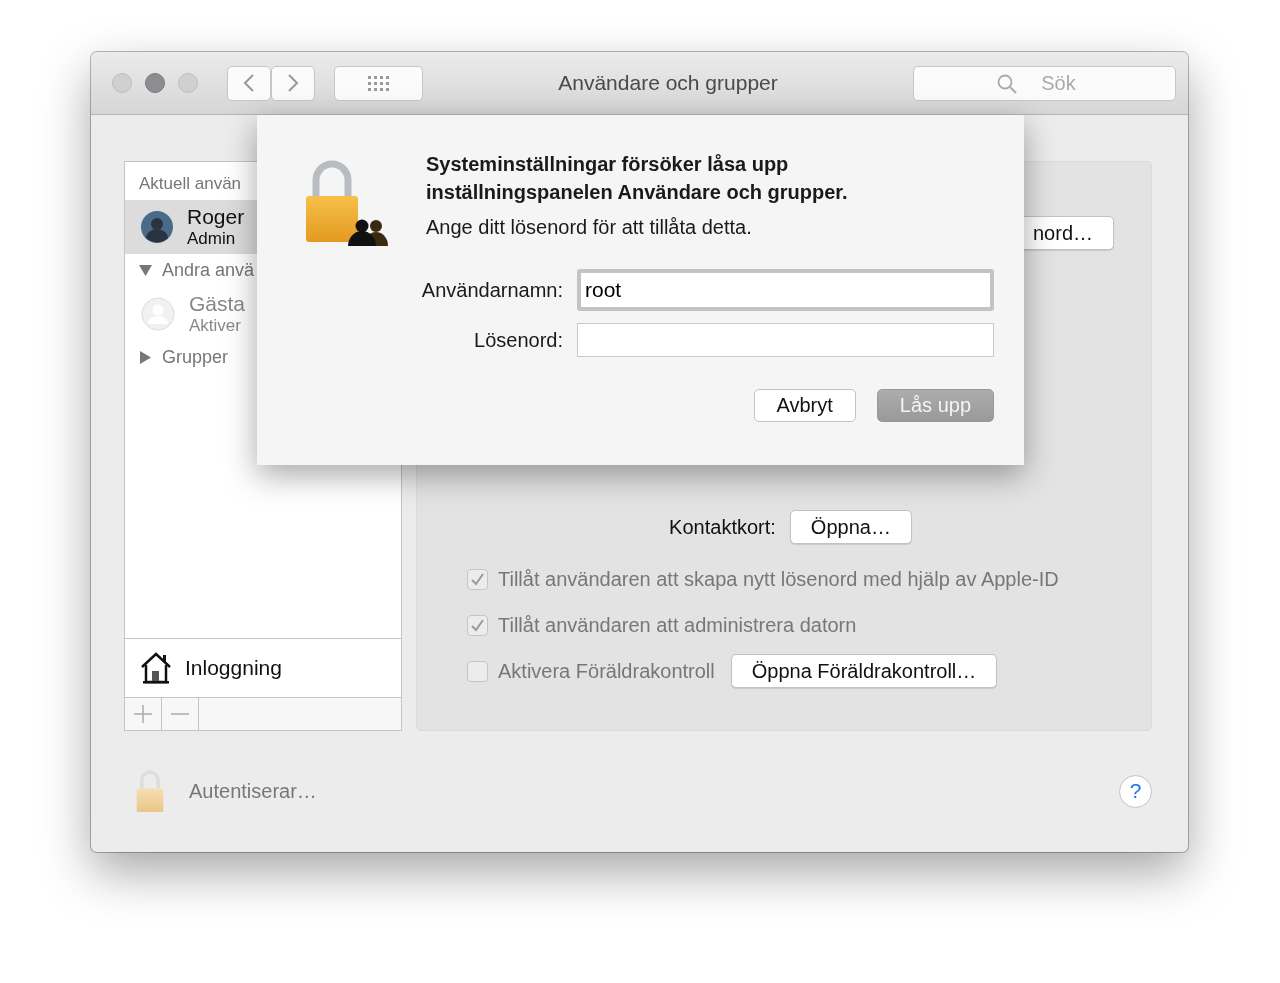  I want to click on user-name: Gästa, so click(217, 304).